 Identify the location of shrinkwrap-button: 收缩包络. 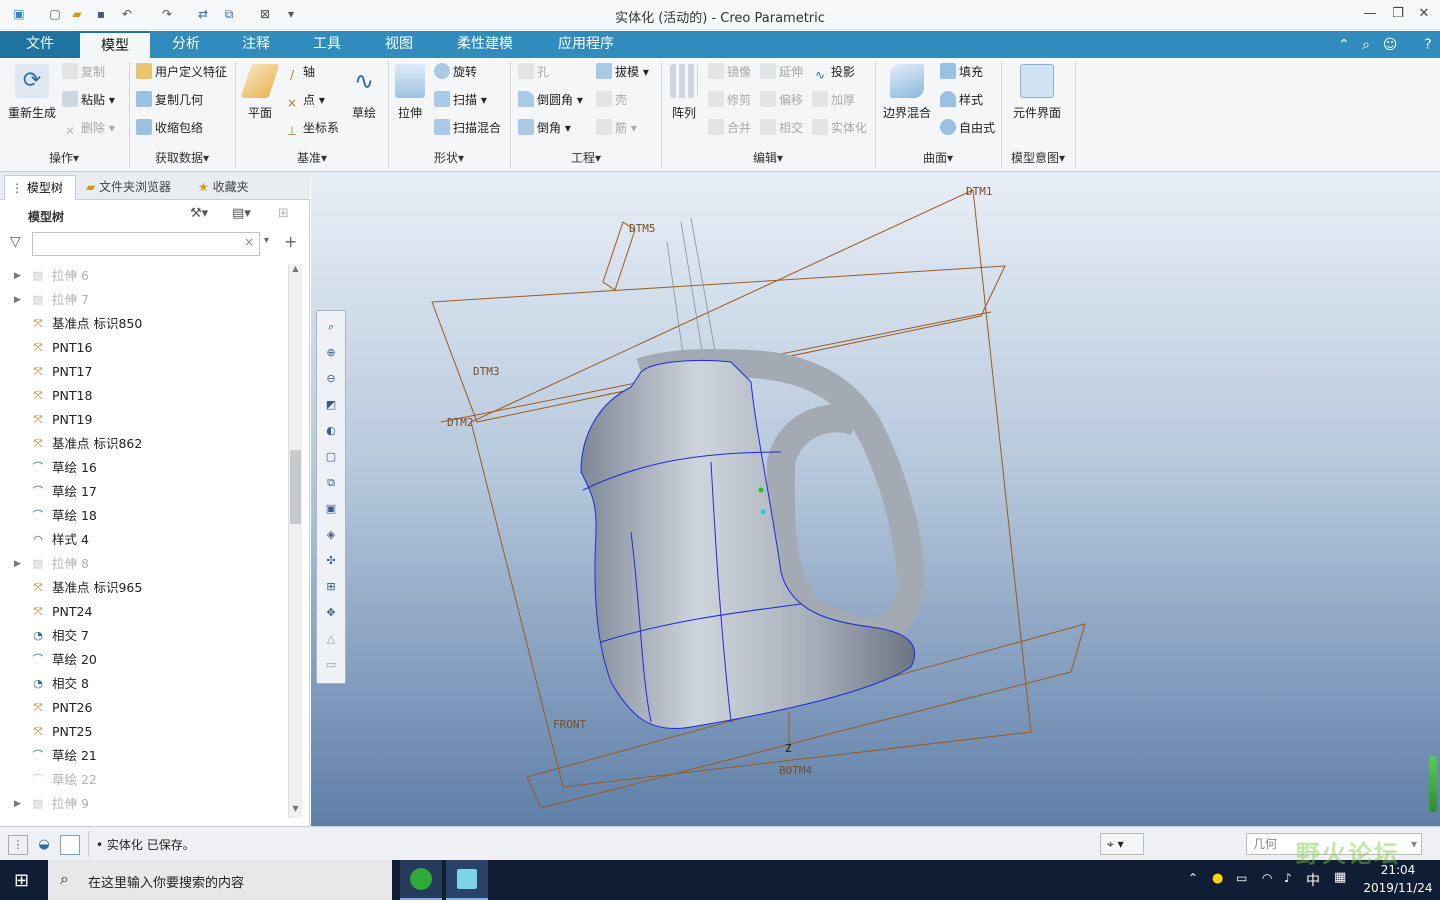
(169, 128).